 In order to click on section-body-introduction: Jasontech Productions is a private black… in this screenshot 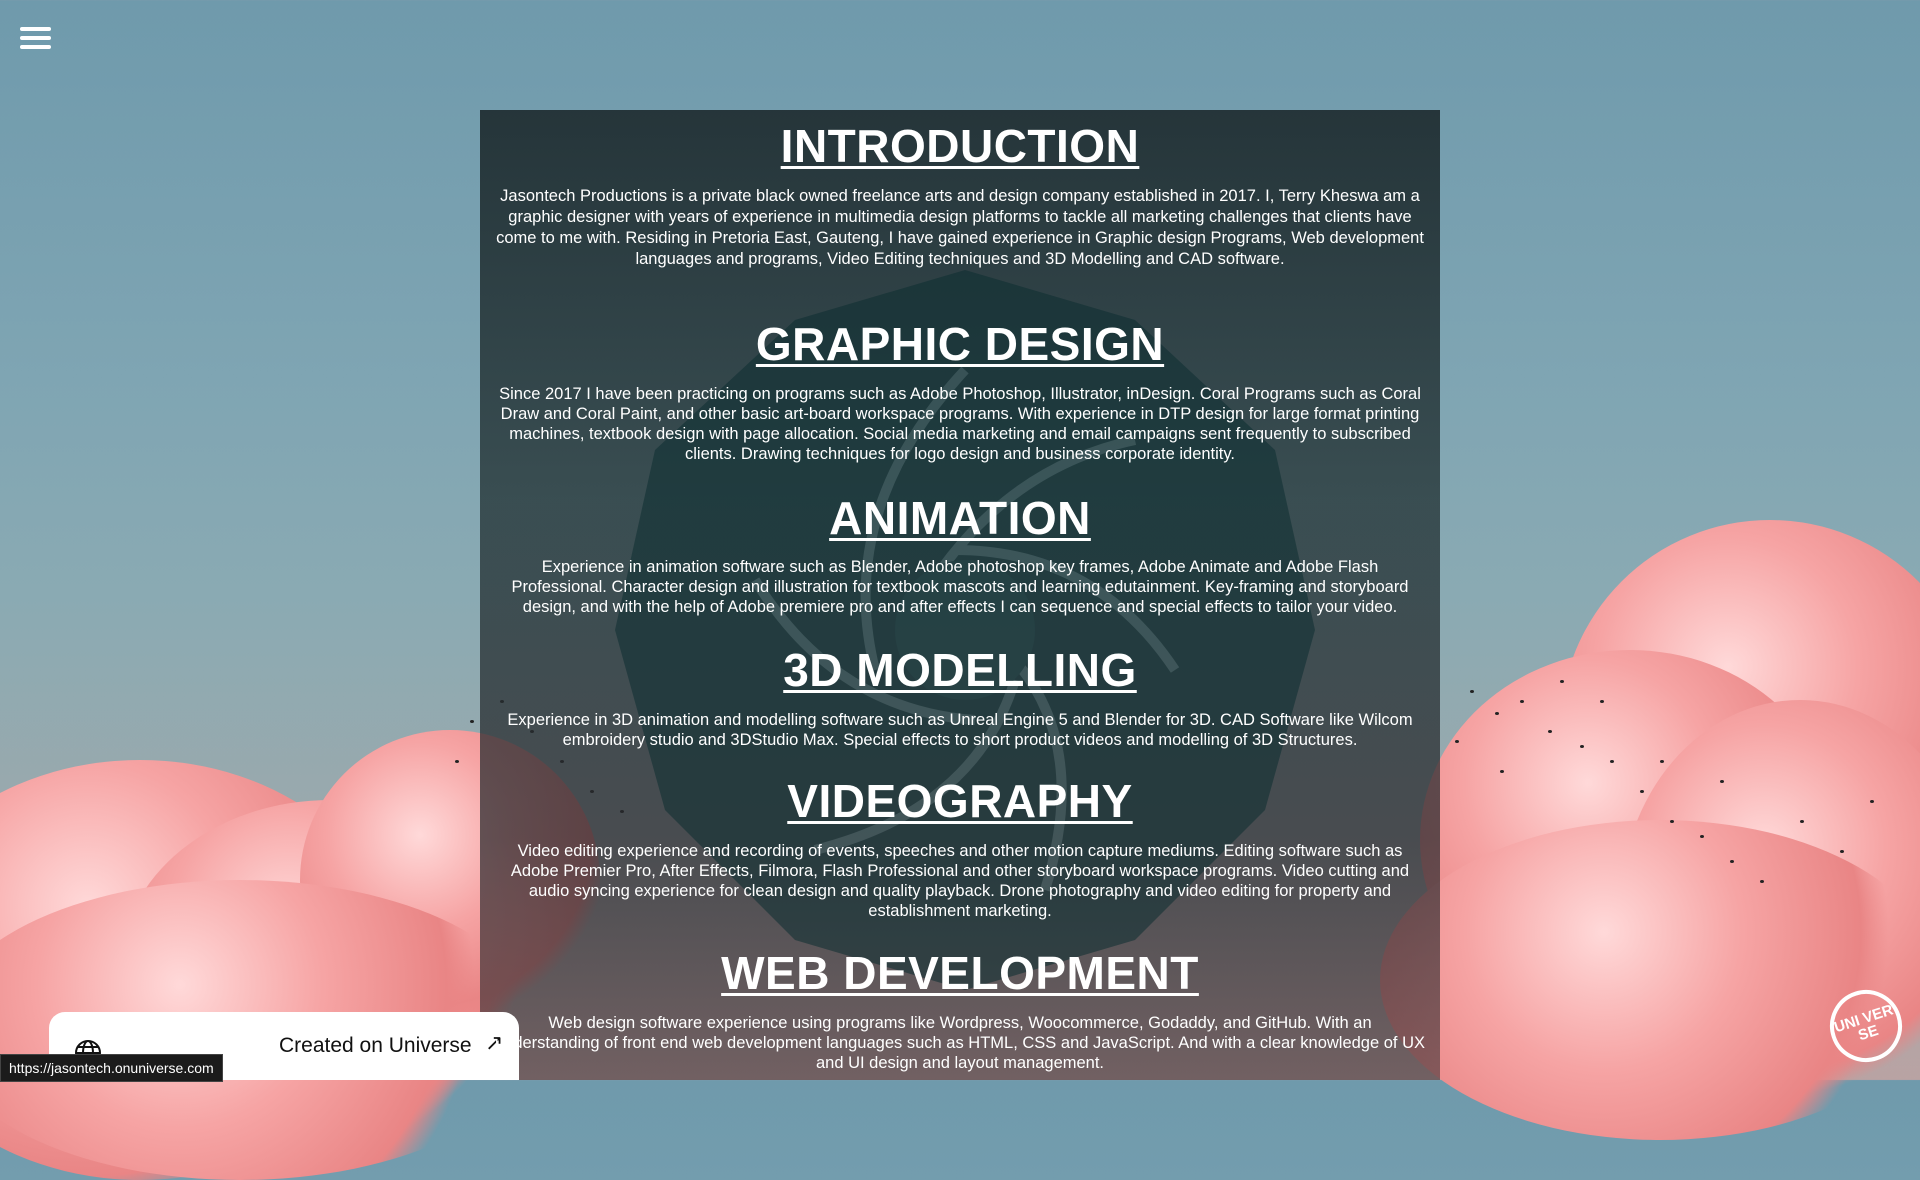, I will do `click(960, 227)`.